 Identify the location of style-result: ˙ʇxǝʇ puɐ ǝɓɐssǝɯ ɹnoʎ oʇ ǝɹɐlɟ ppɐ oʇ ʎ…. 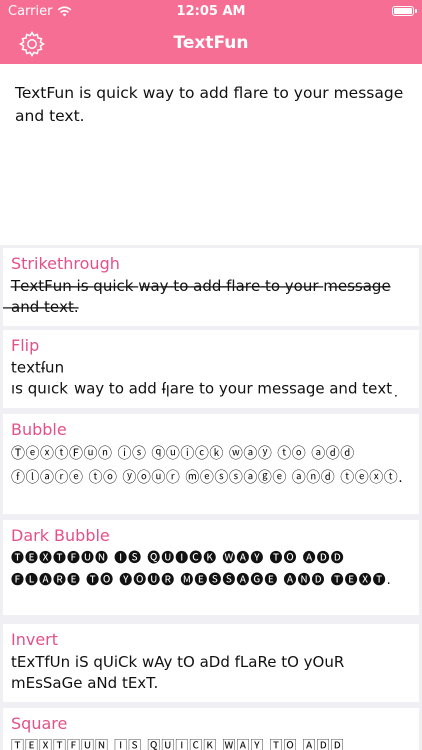
(205, 379).